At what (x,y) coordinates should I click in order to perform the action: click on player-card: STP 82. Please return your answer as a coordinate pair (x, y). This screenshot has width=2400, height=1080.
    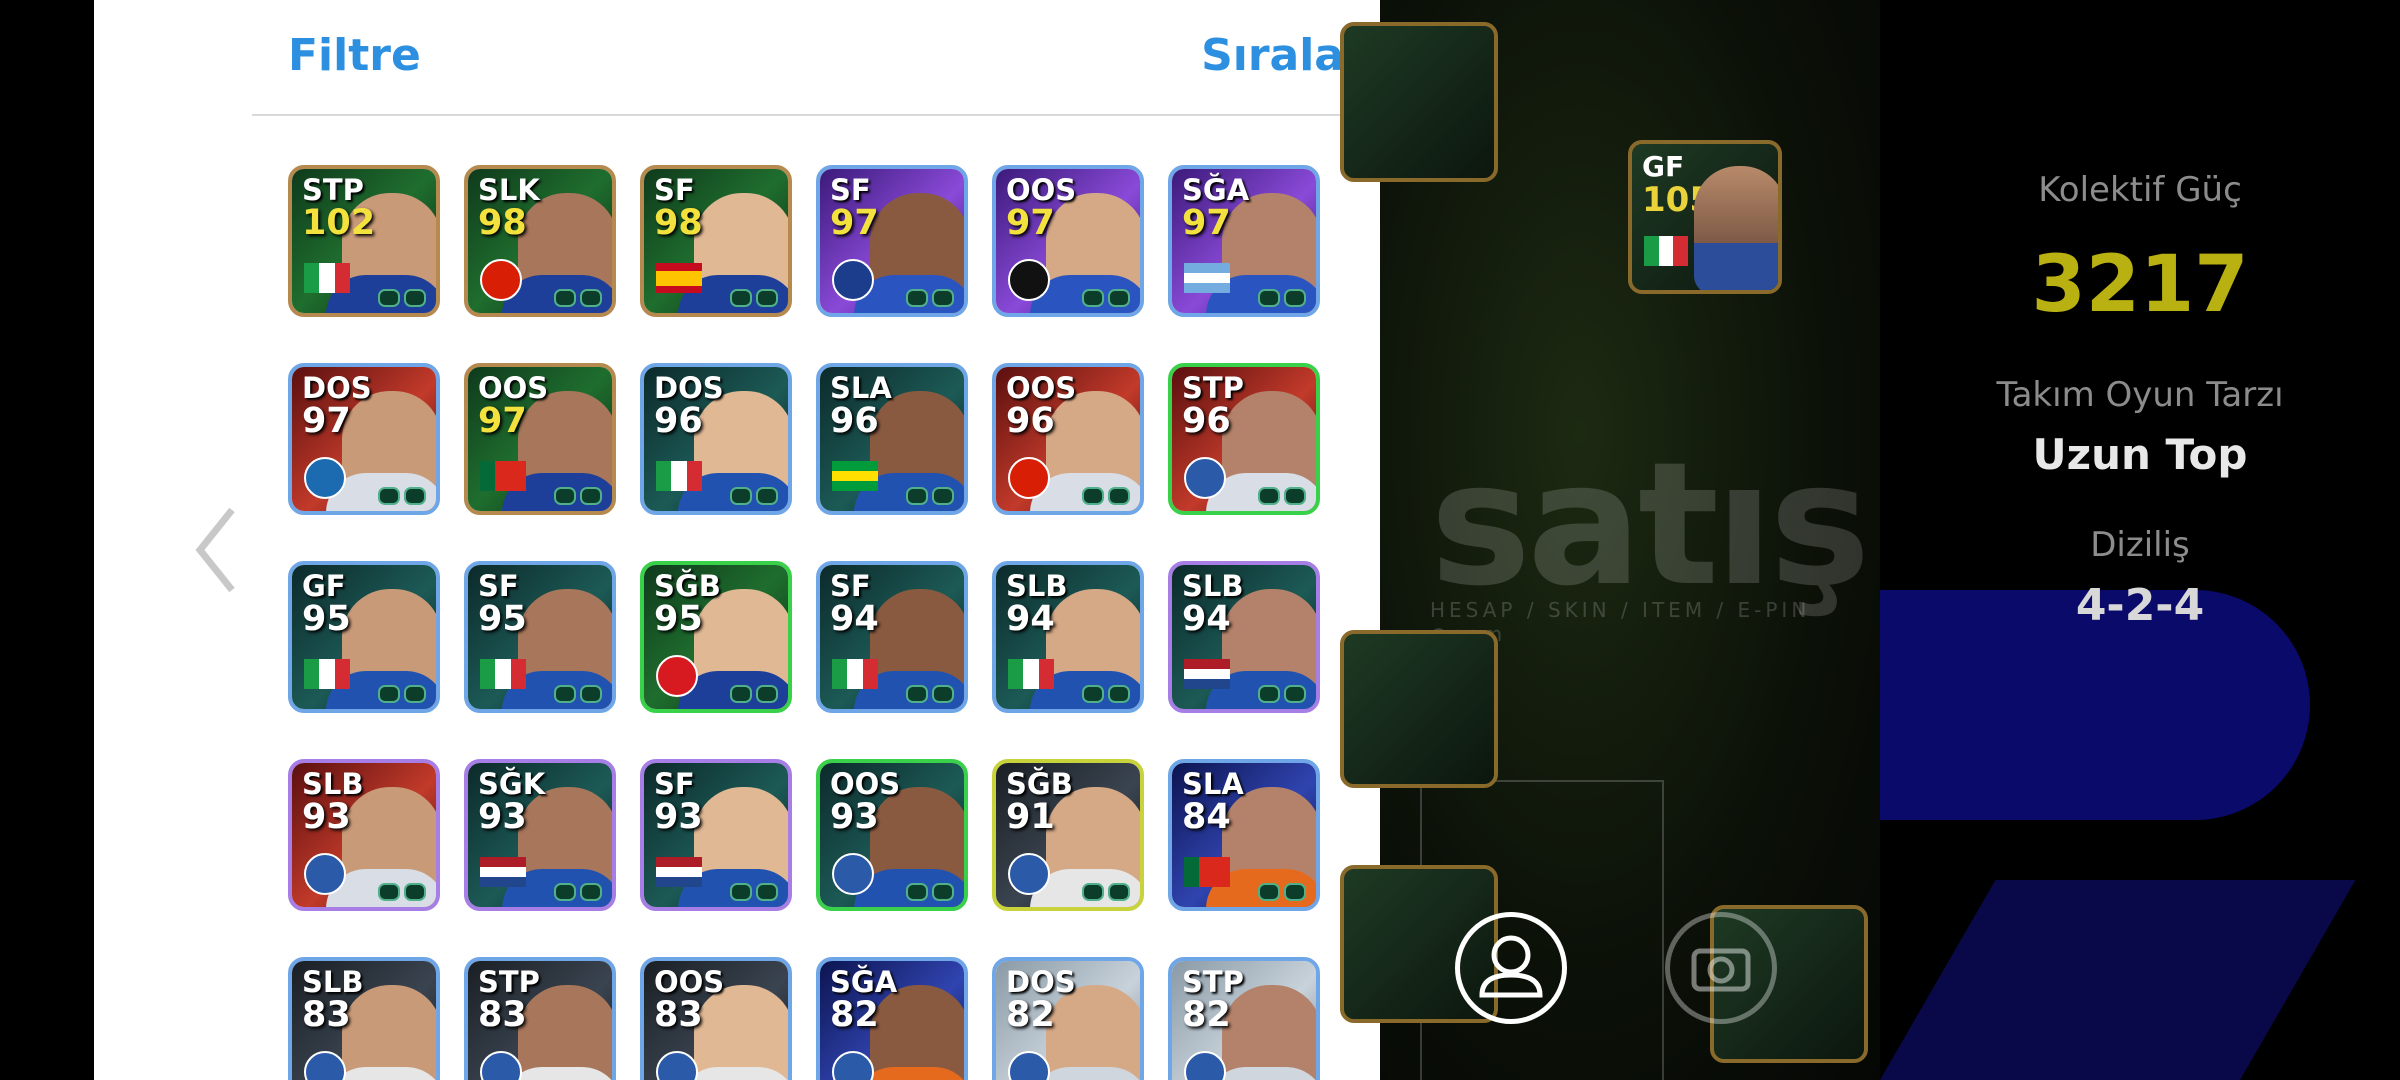
    Looking at the image, I should click on (1244, 1018).